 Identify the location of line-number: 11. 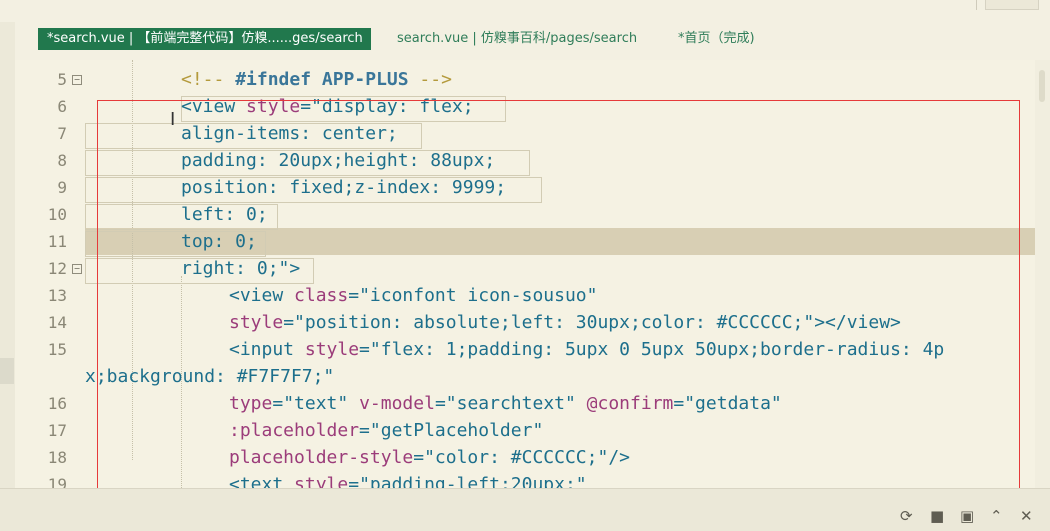
(57, 241).